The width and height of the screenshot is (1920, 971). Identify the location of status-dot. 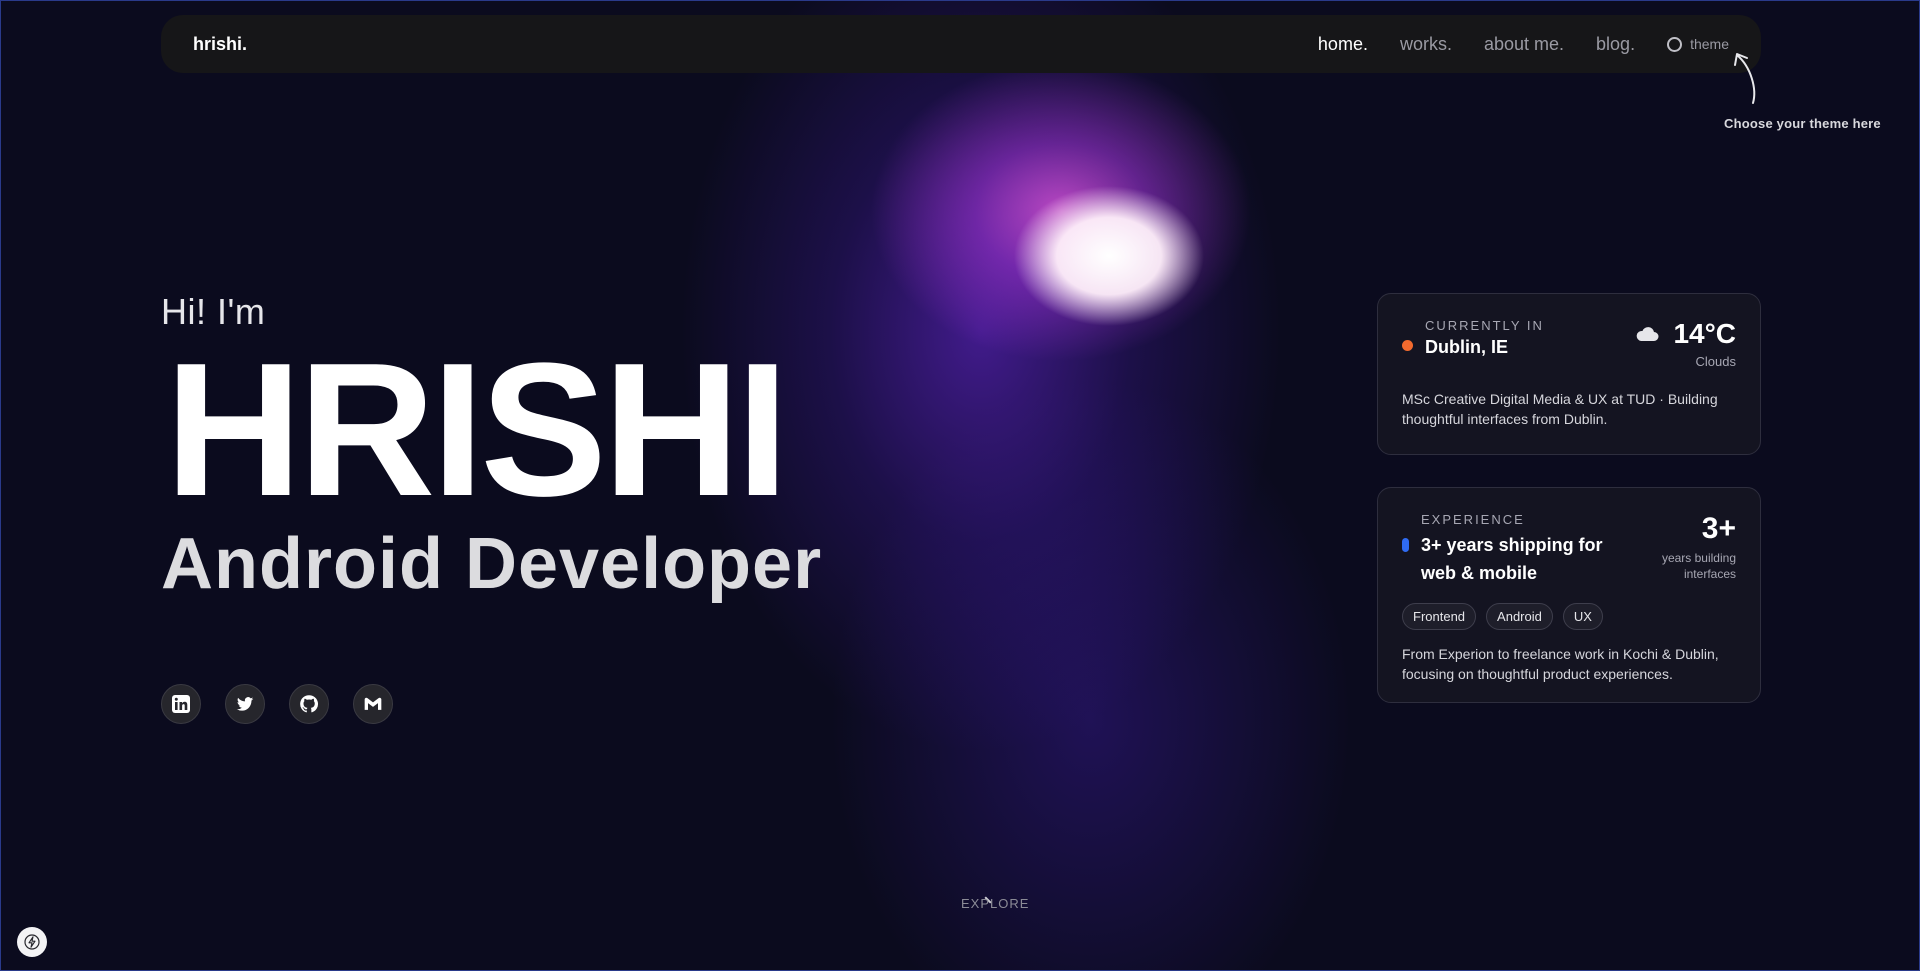
(1407, 345).